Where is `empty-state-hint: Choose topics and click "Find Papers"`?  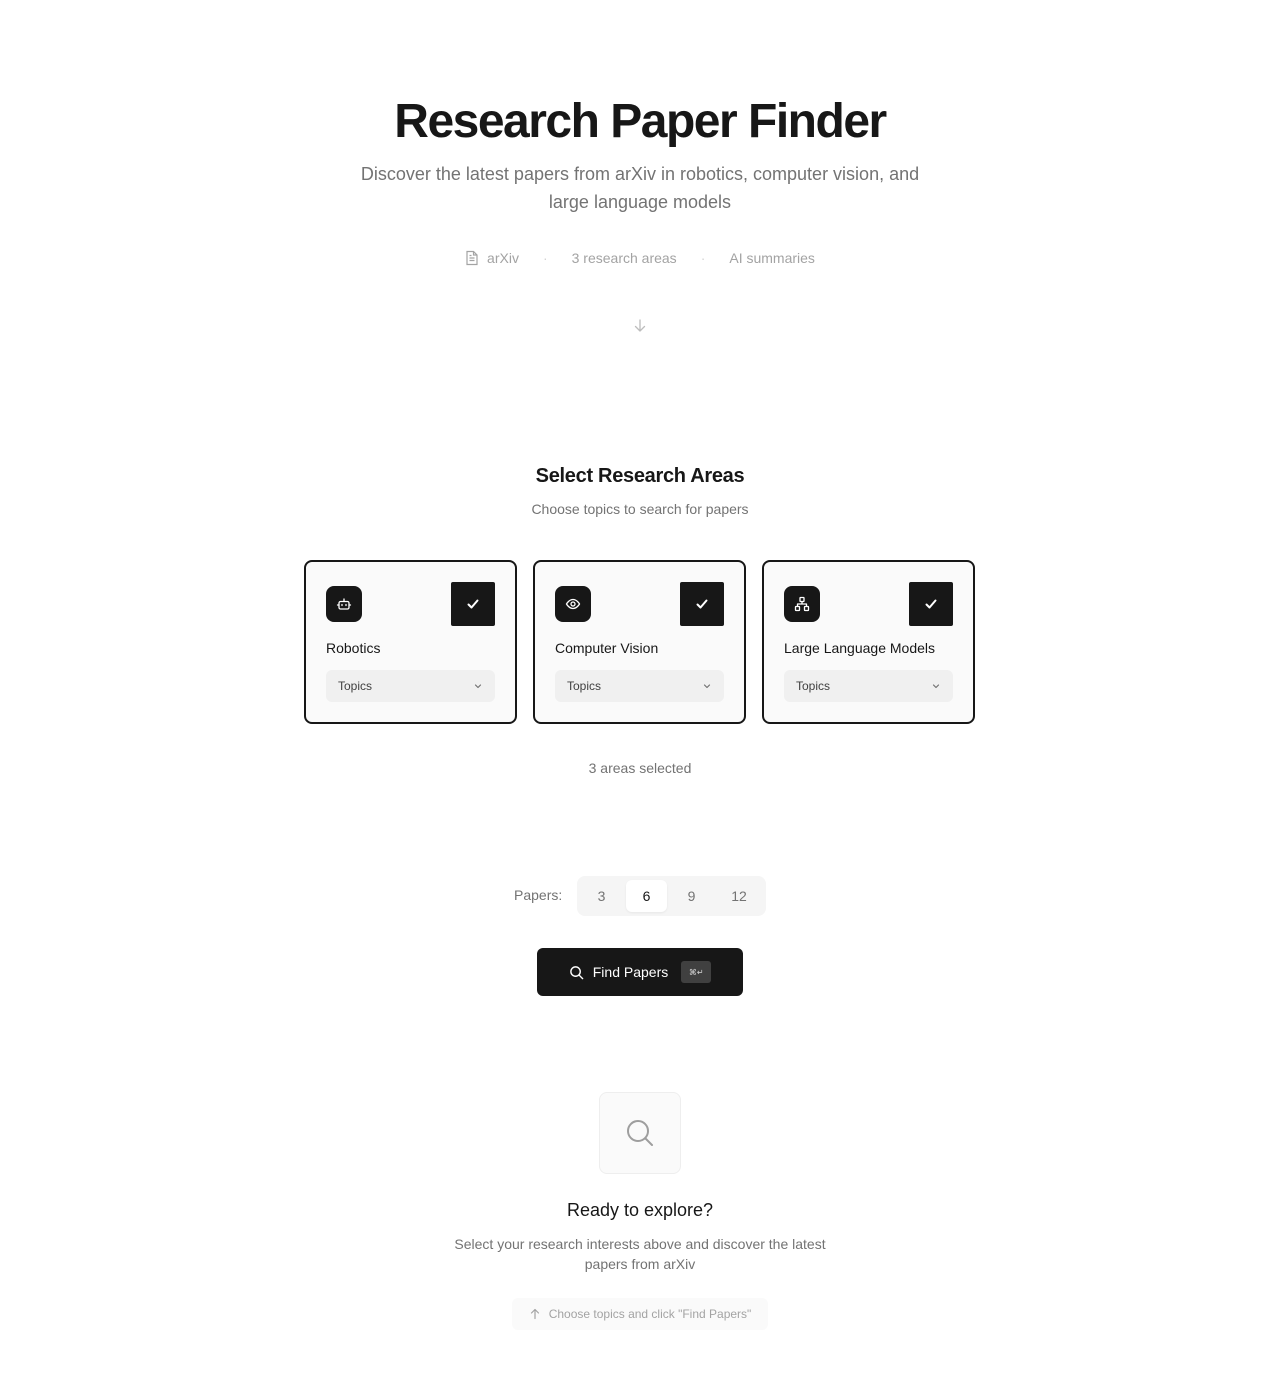
empty-state-hint: Choose topics and click "Find Papers" is located at coordinates (640, 1314).